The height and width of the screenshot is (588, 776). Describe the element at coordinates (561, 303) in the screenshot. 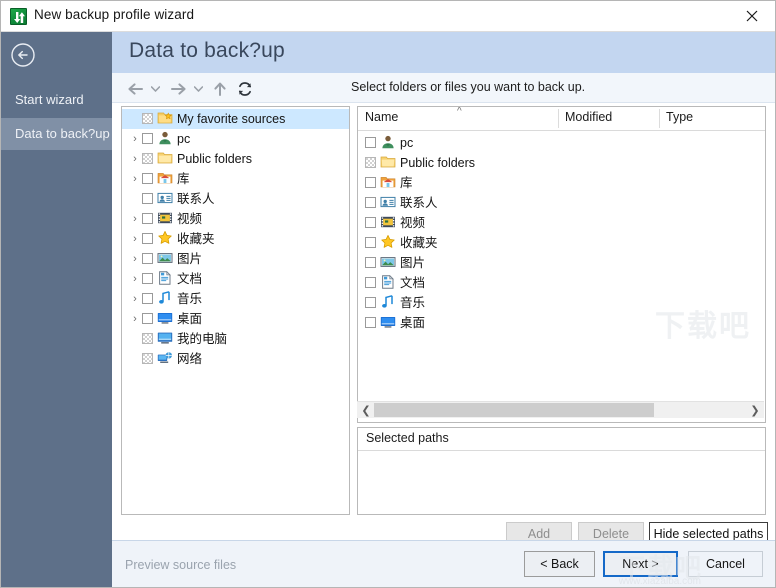

I see `list-row: 音乐` at that location.